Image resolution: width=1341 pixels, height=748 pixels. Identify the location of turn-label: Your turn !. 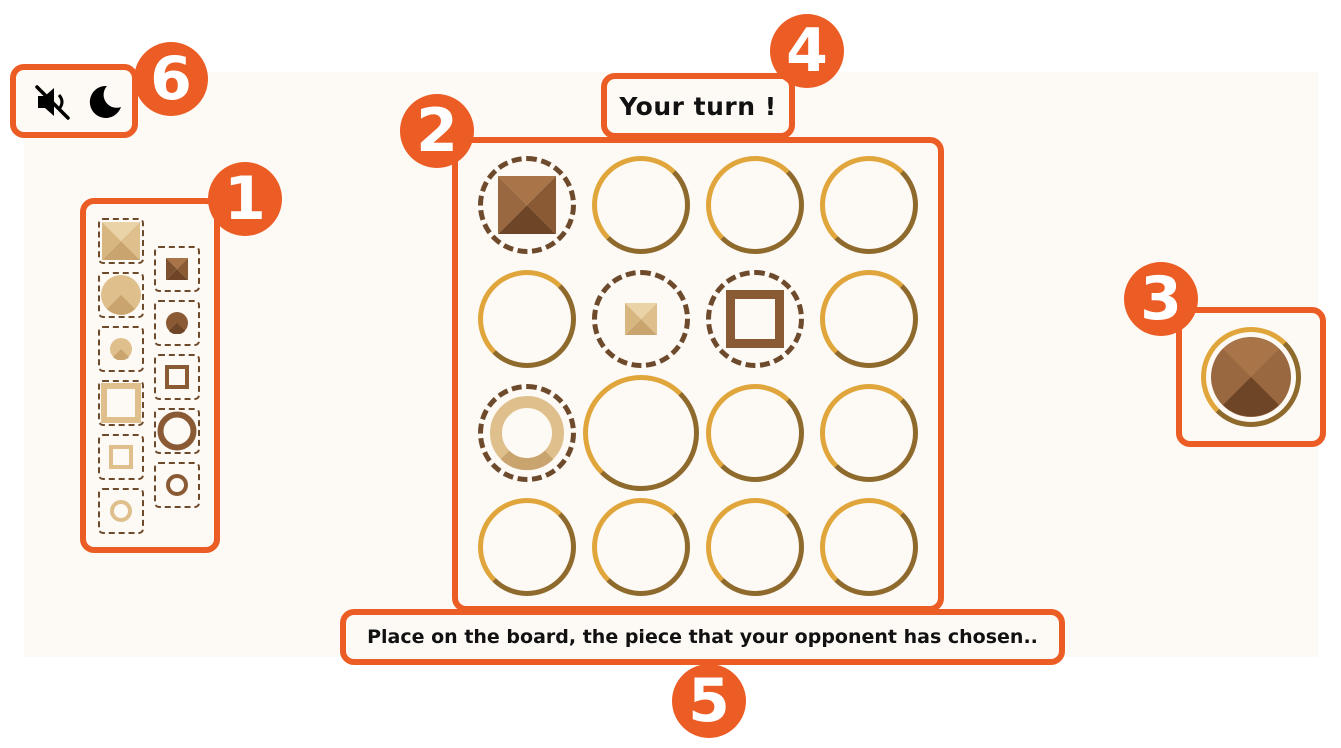
(698, 106).